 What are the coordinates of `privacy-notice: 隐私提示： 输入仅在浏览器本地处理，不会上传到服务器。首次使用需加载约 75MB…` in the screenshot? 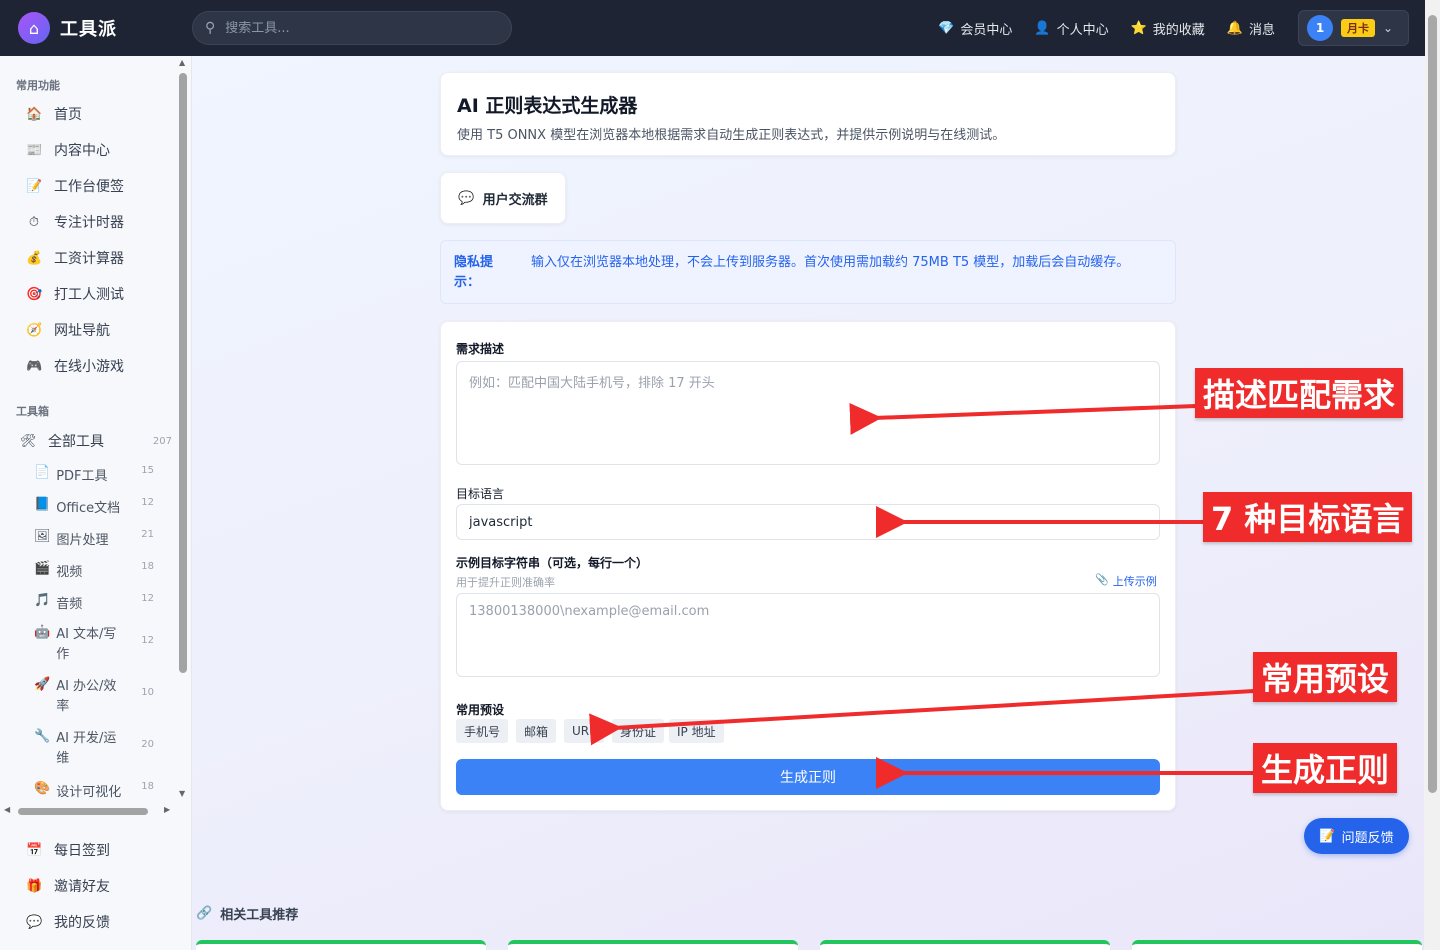 It's located at (808, 272).